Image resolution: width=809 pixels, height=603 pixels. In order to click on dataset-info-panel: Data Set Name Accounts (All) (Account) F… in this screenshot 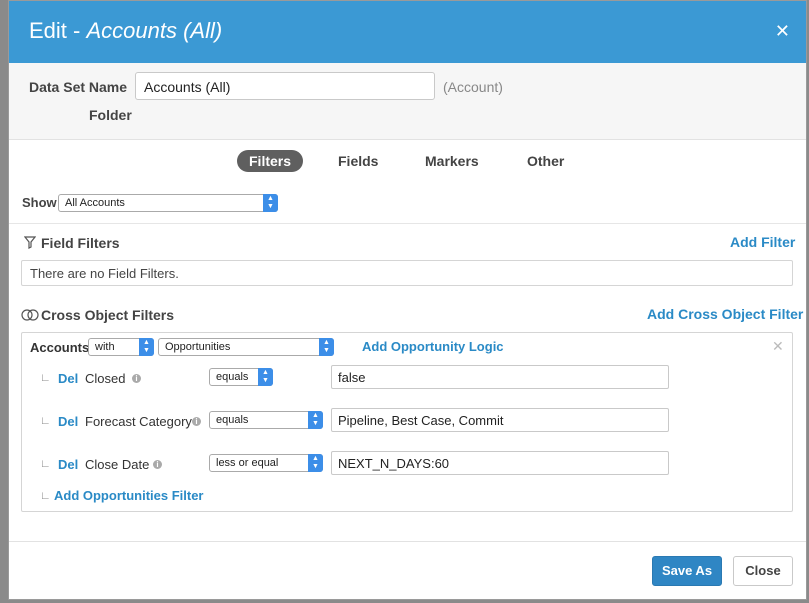, I will do `click(407, 101)`.